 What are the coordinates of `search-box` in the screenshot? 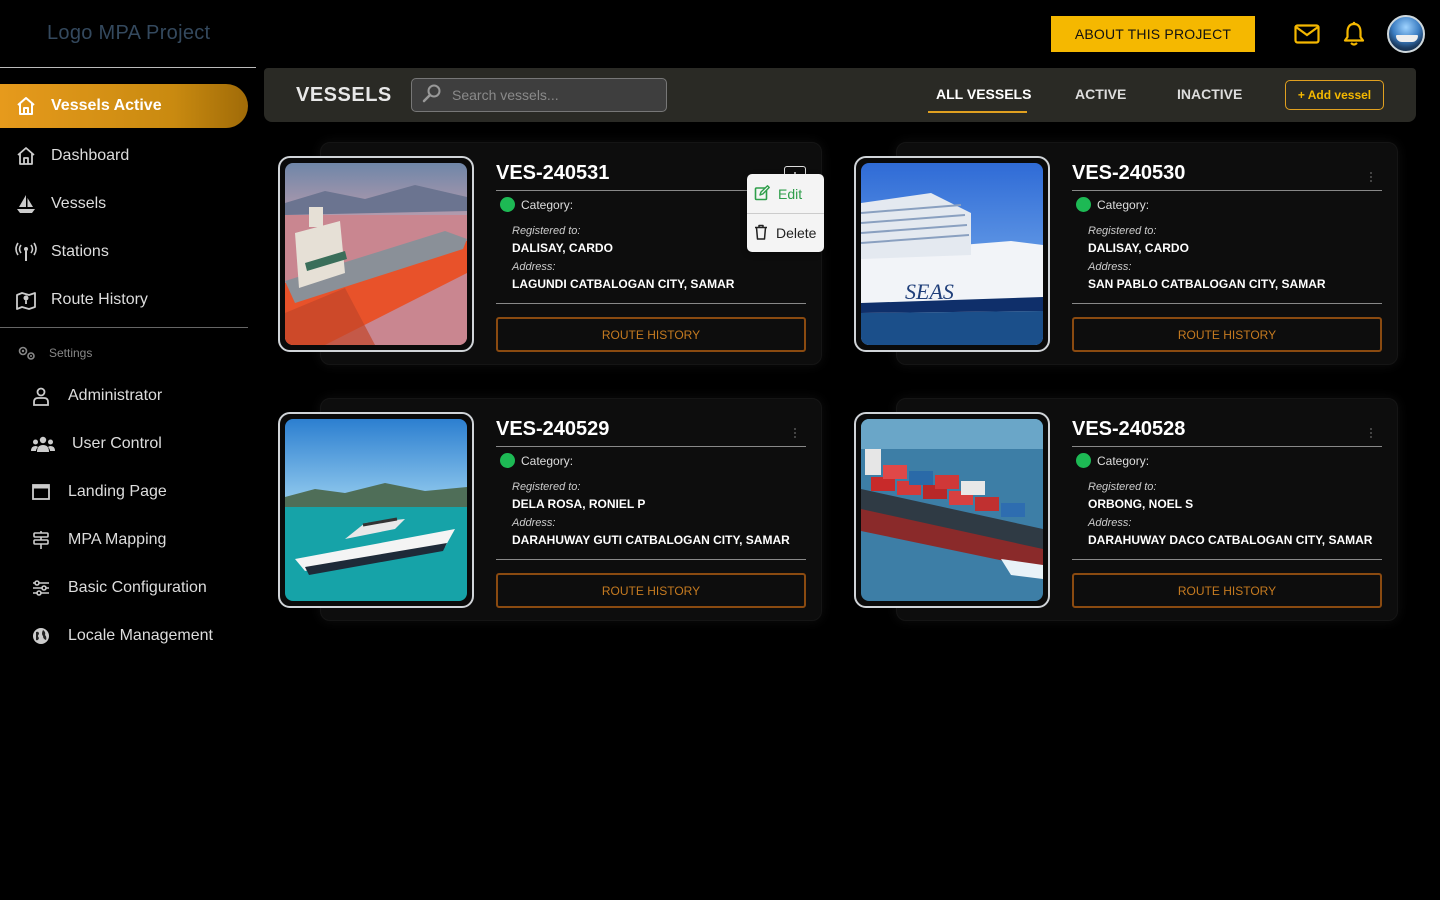 It's located at (539, 95).